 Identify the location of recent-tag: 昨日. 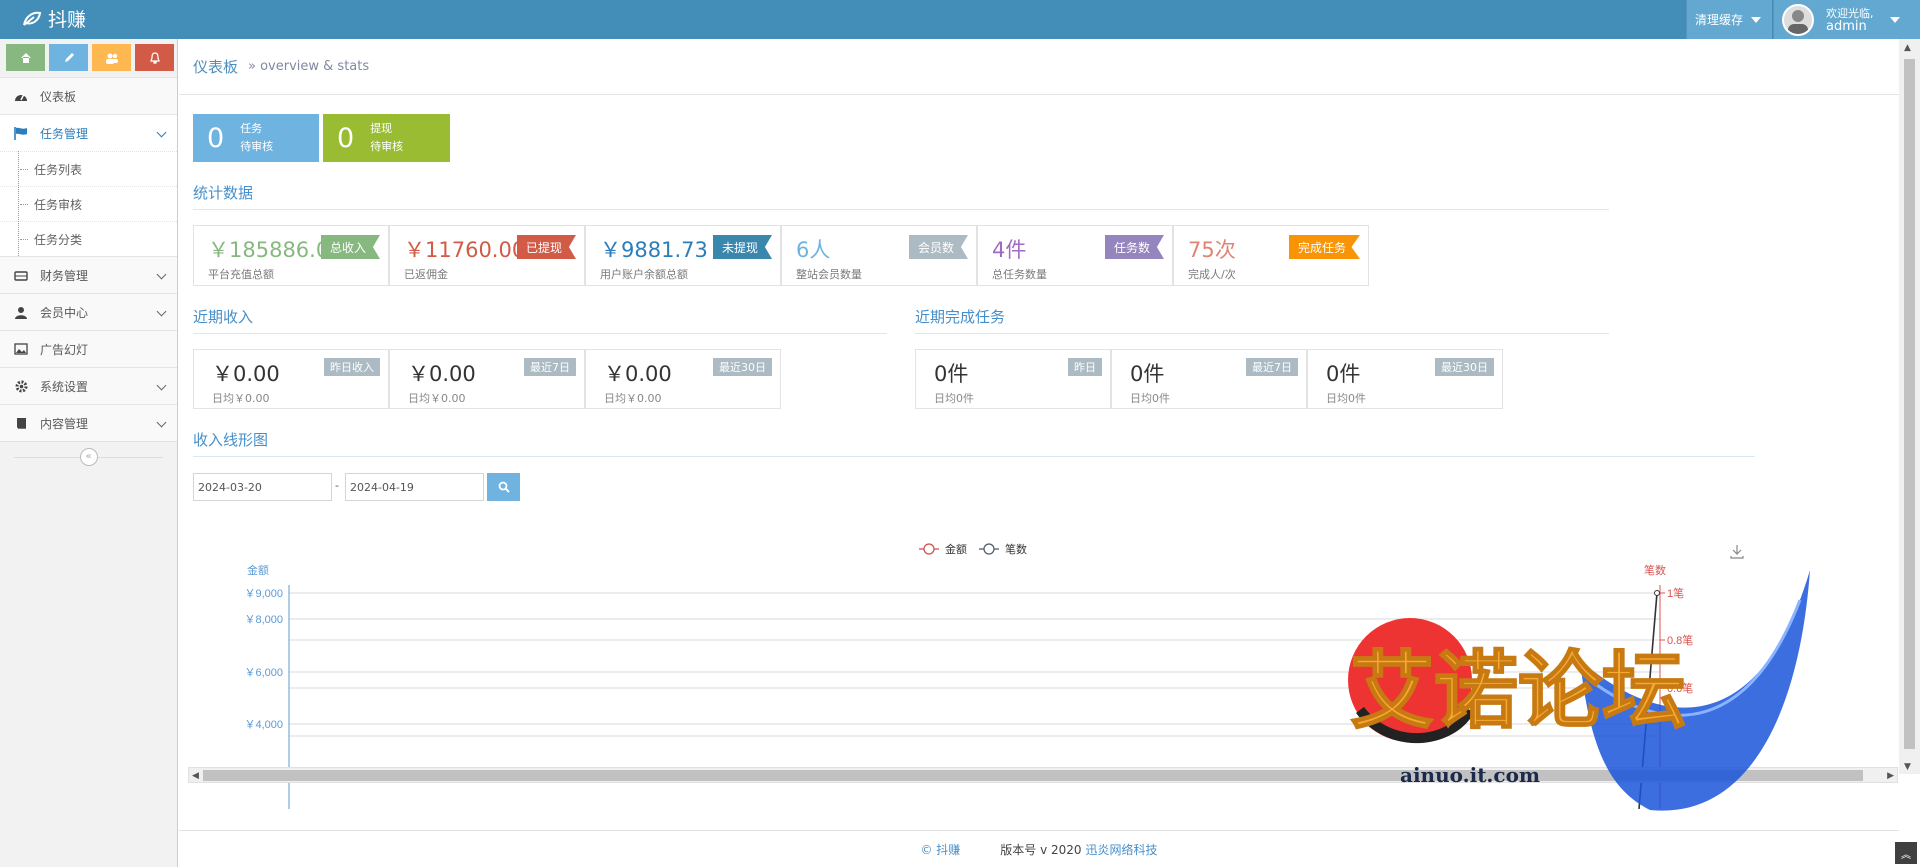
(1085, 367).